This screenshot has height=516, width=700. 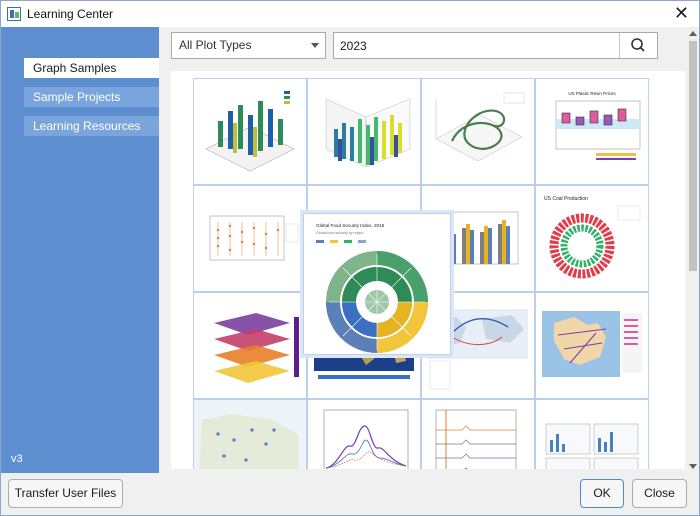 What do you see at coordinates (592, 345) in the screenshot?
I see `thumb-europe-map` at bounding box center [592, 345].